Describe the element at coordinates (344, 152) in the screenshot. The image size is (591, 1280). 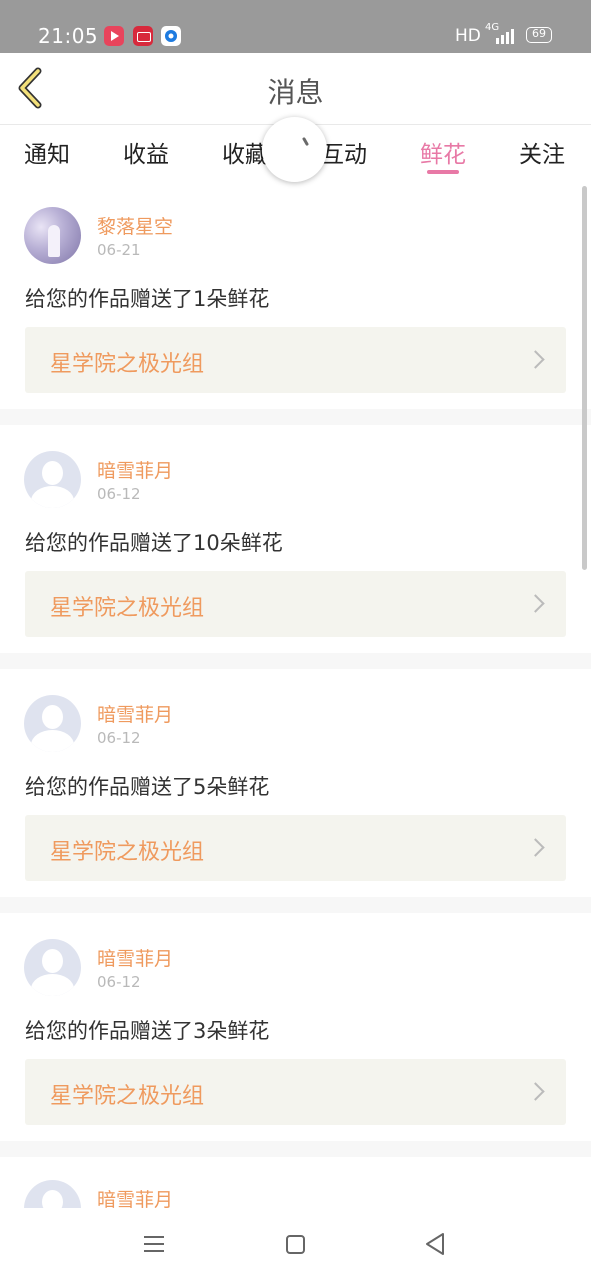
I see `tab-interactions: 互动` at that location.